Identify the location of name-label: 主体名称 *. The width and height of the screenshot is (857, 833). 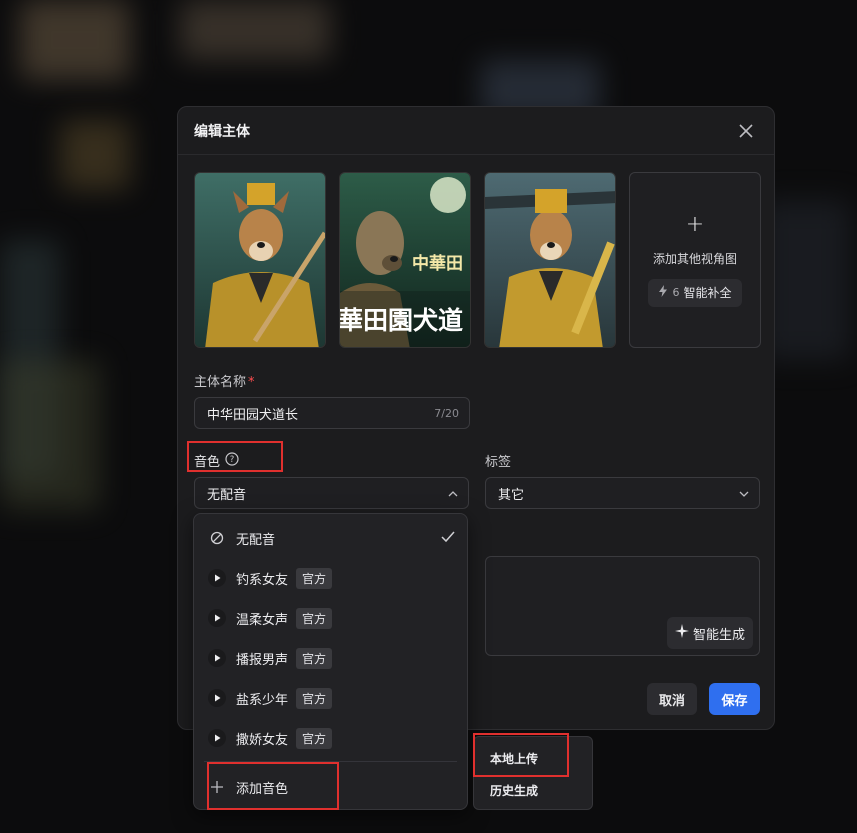
(224, 382).